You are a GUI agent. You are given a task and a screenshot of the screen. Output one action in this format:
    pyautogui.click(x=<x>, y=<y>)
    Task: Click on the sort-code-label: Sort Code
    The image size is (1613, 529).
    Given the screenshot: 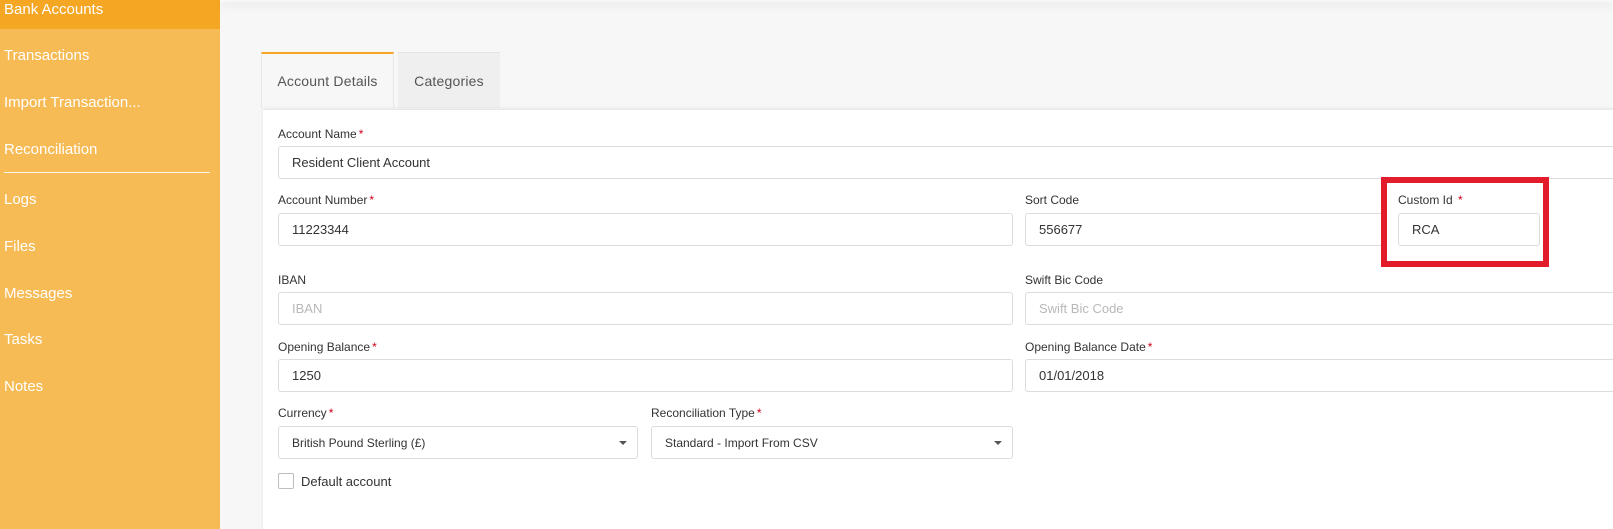 What is the action you would take?
    pyautogui.click(x=1052, y=200)
    